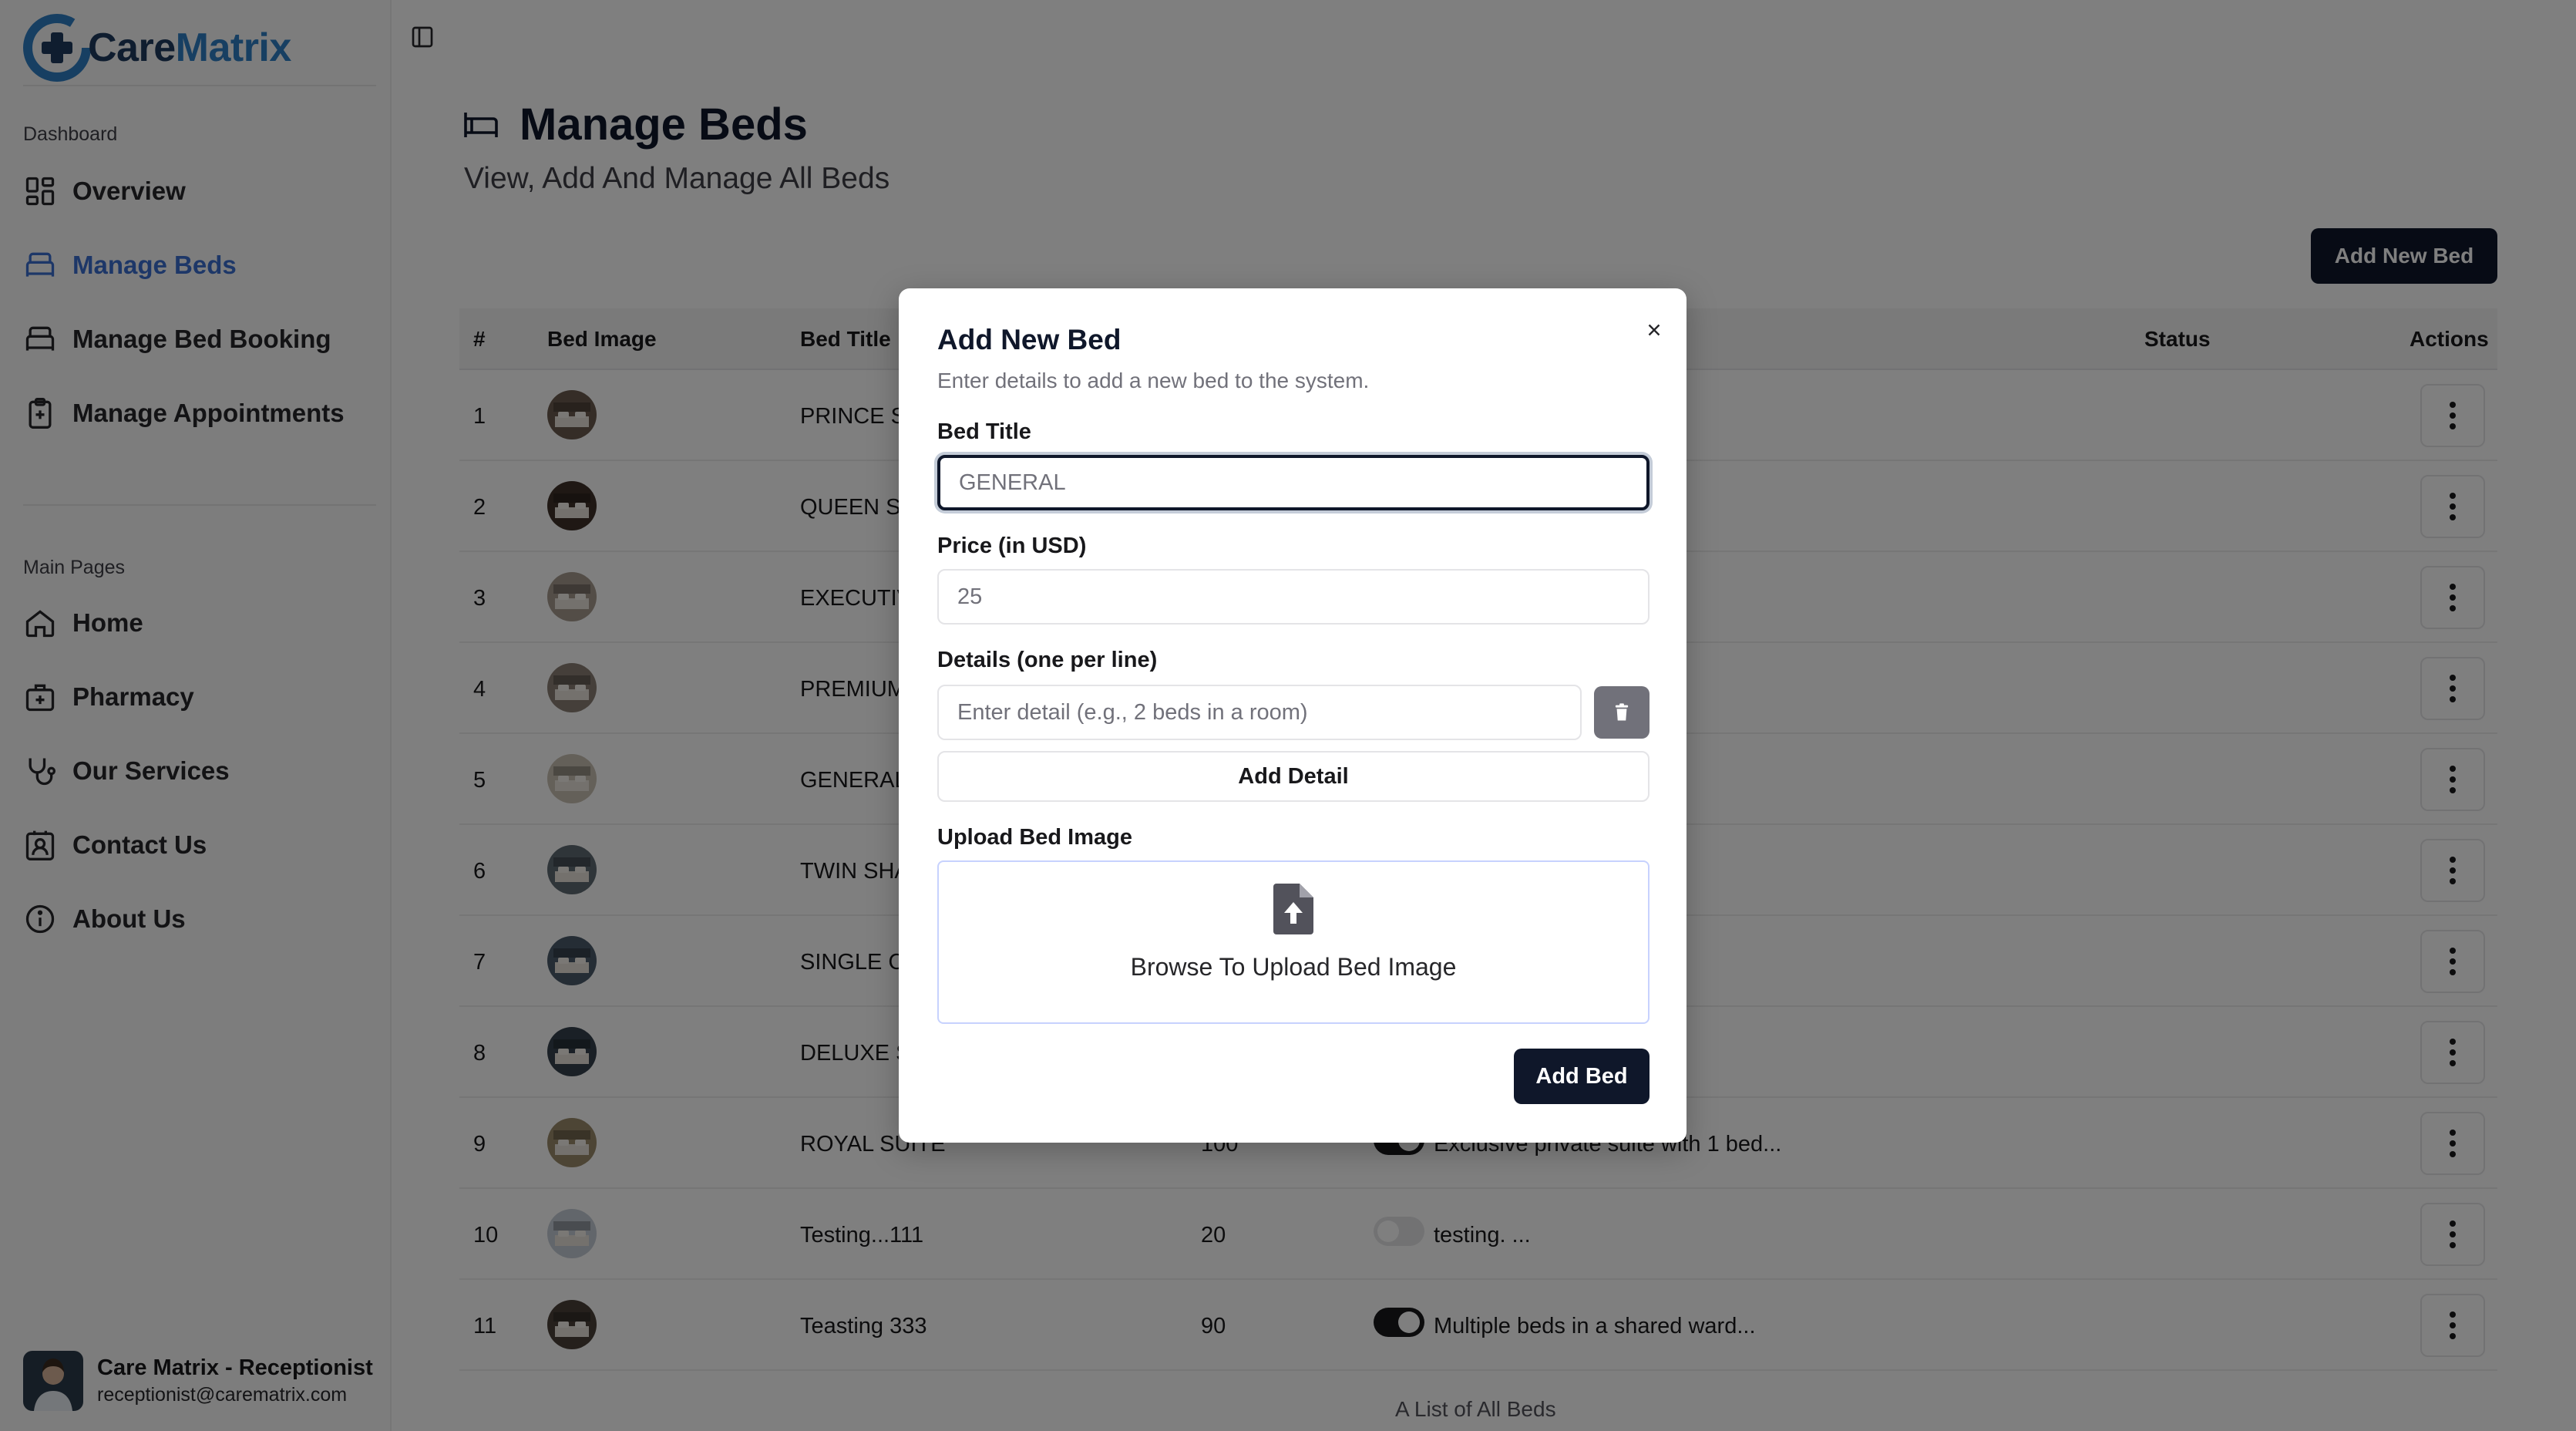 The width and height of the screenshot is (2576, 1431). I want to click on price-value: 25, so click(970, 596).